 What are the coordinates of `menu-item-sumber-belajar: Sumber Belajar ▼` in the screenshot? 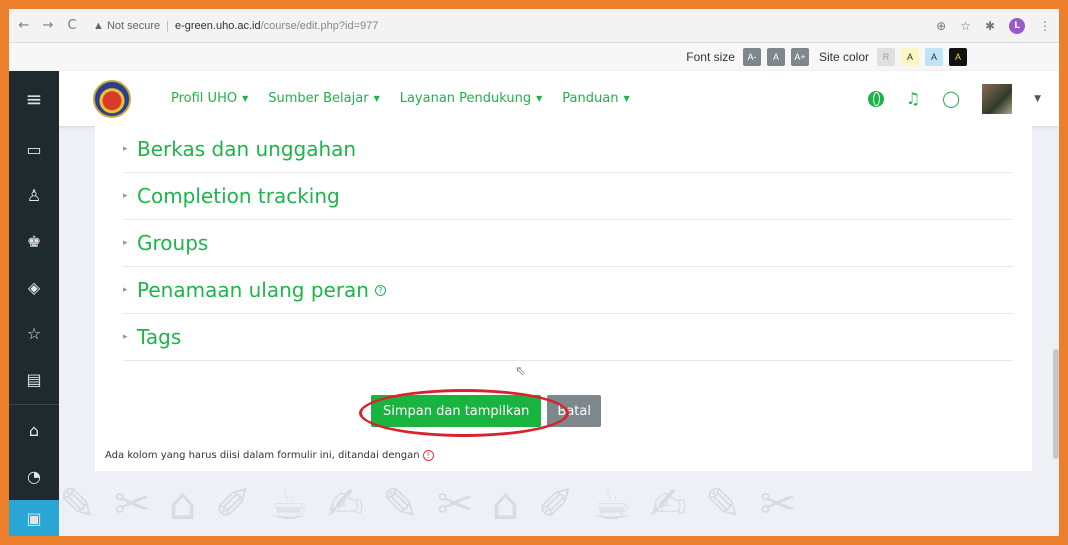 It's located at (323, 98).